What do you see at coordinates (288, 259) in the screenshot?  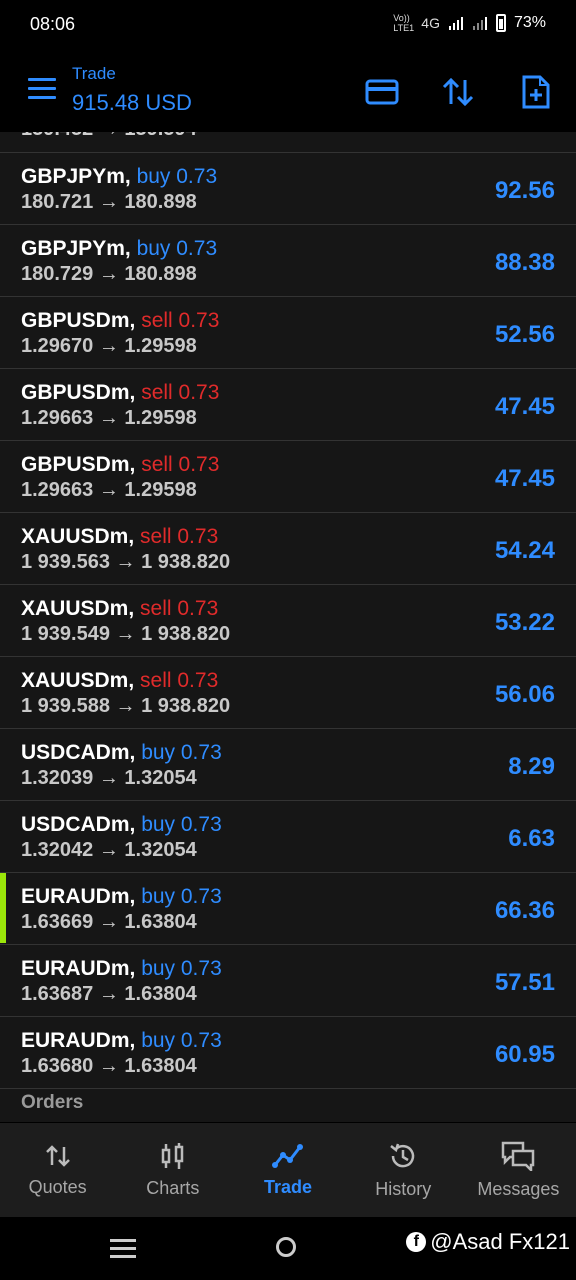 I see `position-row: GBPJPYm, buy 0.73 180.729 → 180.898 88.38` at bounding box center [288, 259].